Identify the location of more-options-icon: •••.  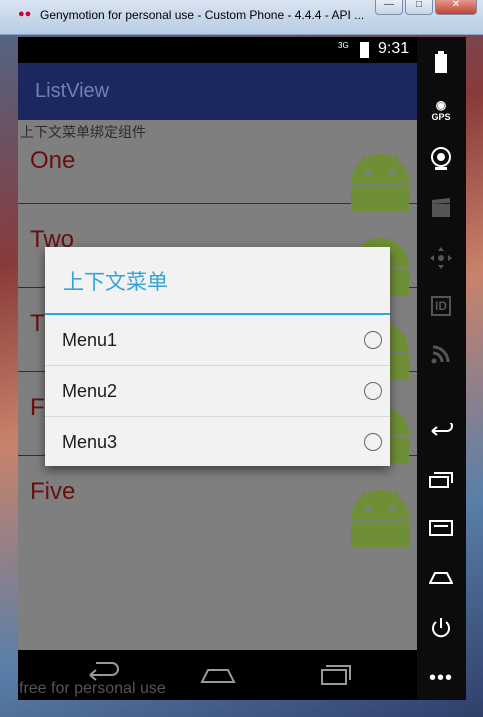
(441, 678).